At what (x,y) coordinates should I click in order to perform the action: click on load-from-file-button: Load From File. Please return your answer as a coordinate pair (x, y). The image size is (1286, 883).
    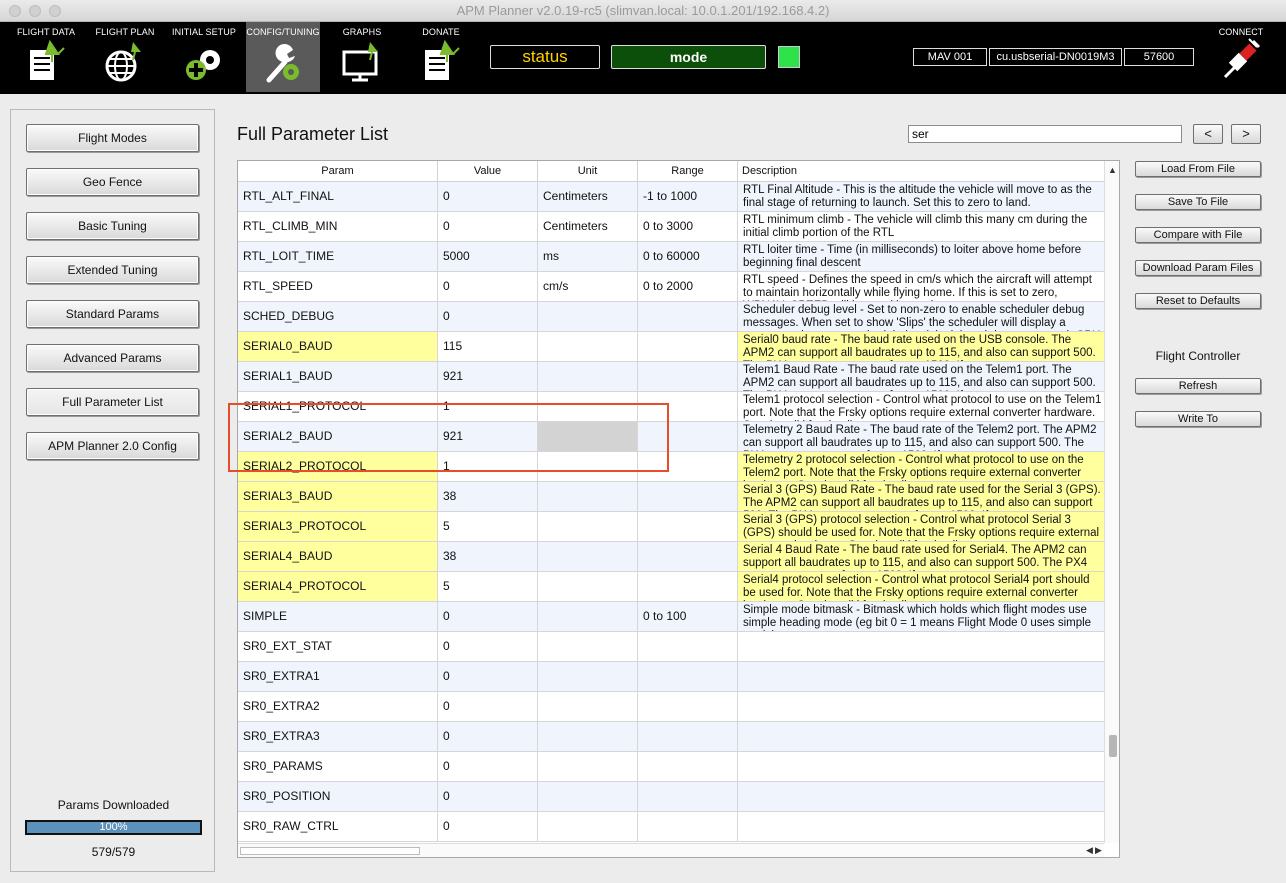
    Looking at the image, I should click on (1198, 169).